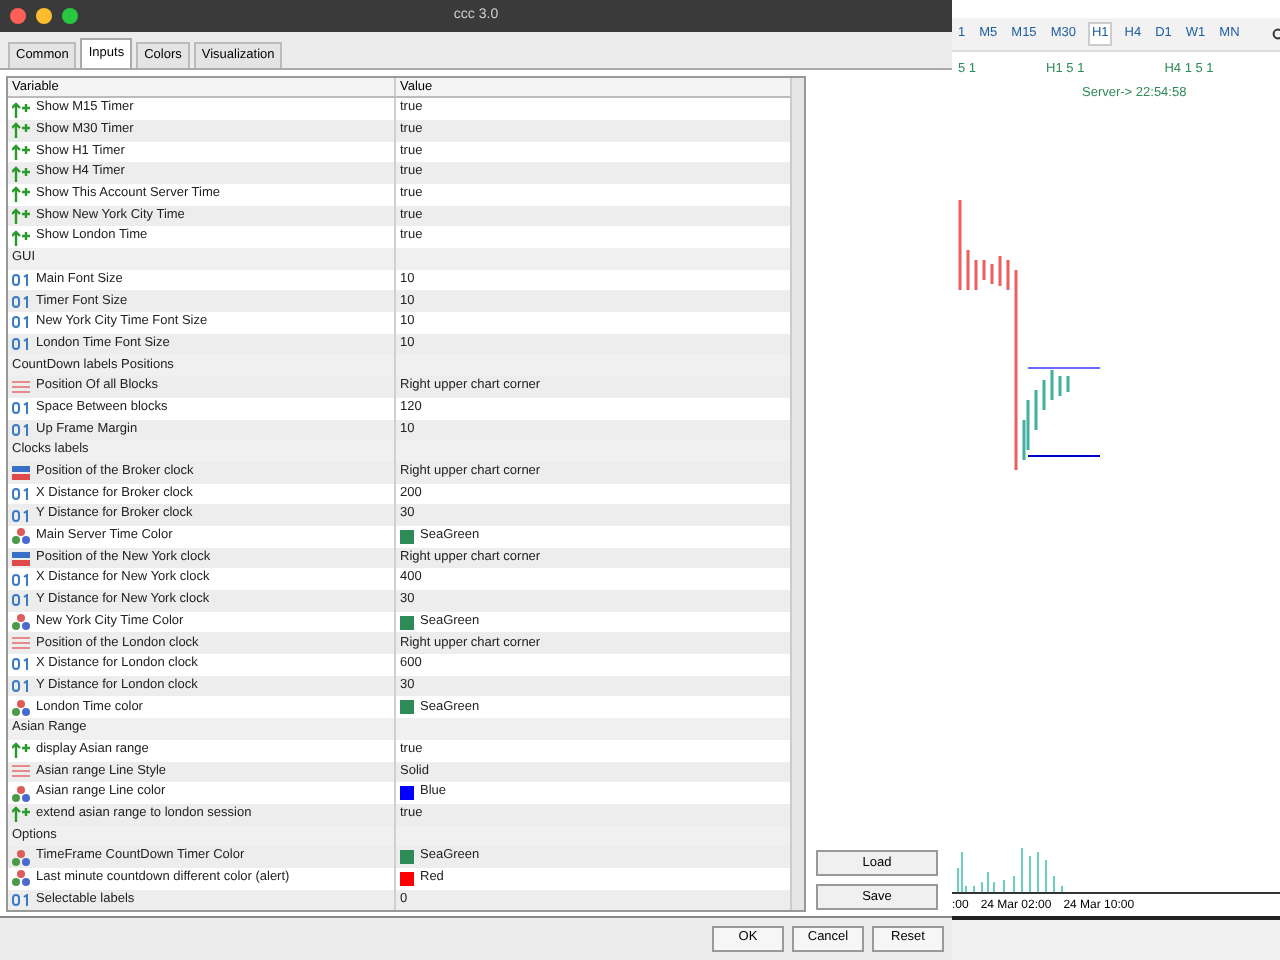 The height and width of the screenshot is (960, 1280). I want to click on minimize-button, so click(44, 15).